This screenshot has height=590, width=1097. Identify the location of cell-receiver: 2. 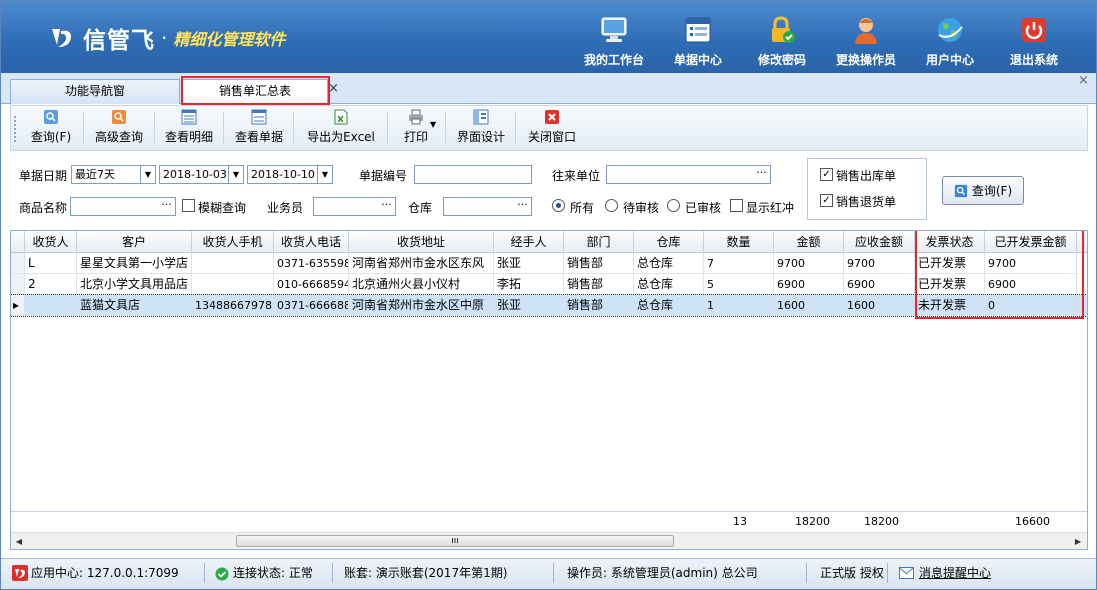
(51, 284).